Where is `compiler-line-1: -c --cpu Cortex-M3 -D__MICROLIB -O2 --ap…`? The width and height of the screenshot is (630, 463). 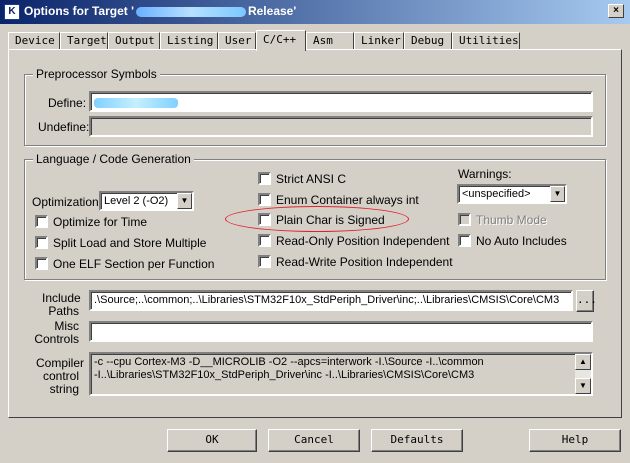
compiler-line-1: -c --cpu Cortex-M3 -D__MICROLIB -O2 --ap… is located at coordinates (289, 362).